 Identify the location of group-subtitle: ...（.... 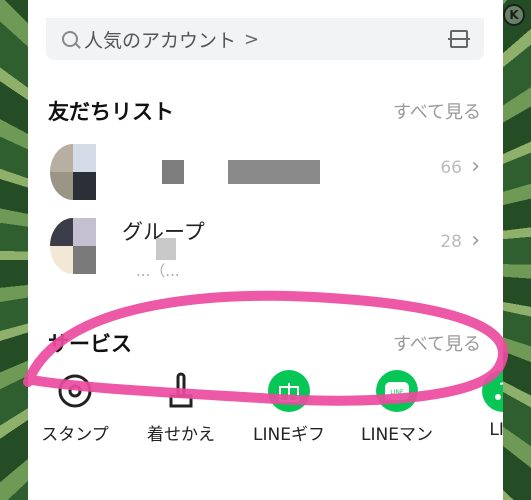
(158, 271).